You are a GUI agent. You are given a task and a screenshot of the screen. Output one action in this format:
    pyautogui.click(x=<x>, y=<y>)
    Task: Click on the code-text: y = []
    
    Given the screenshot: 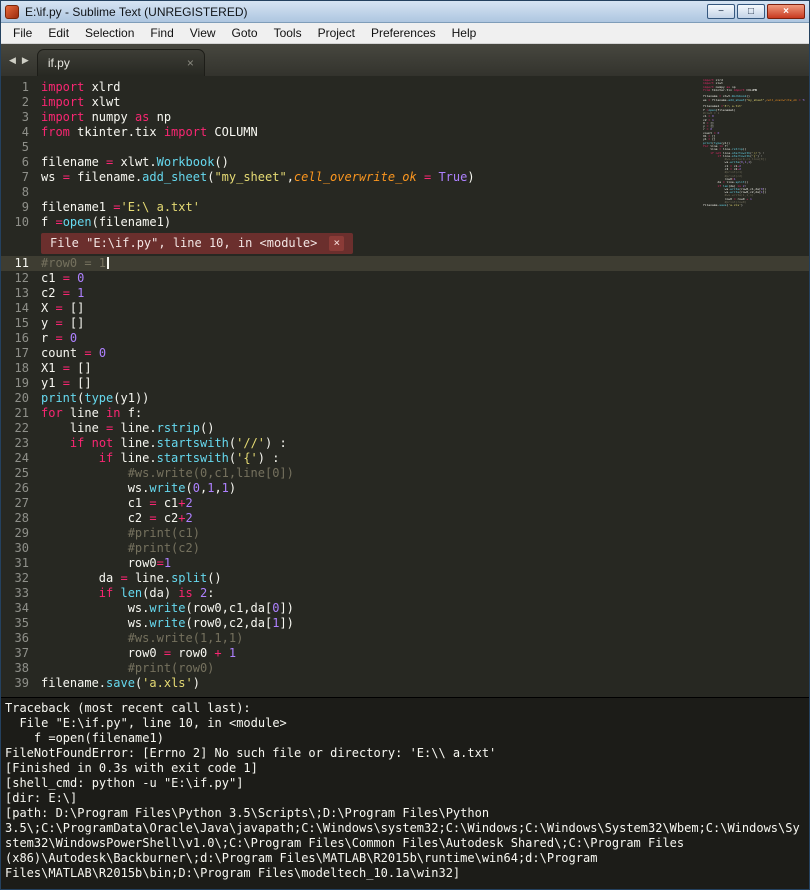 What is the action you would take?
    pyautogui.click(x=63, y=323)
    